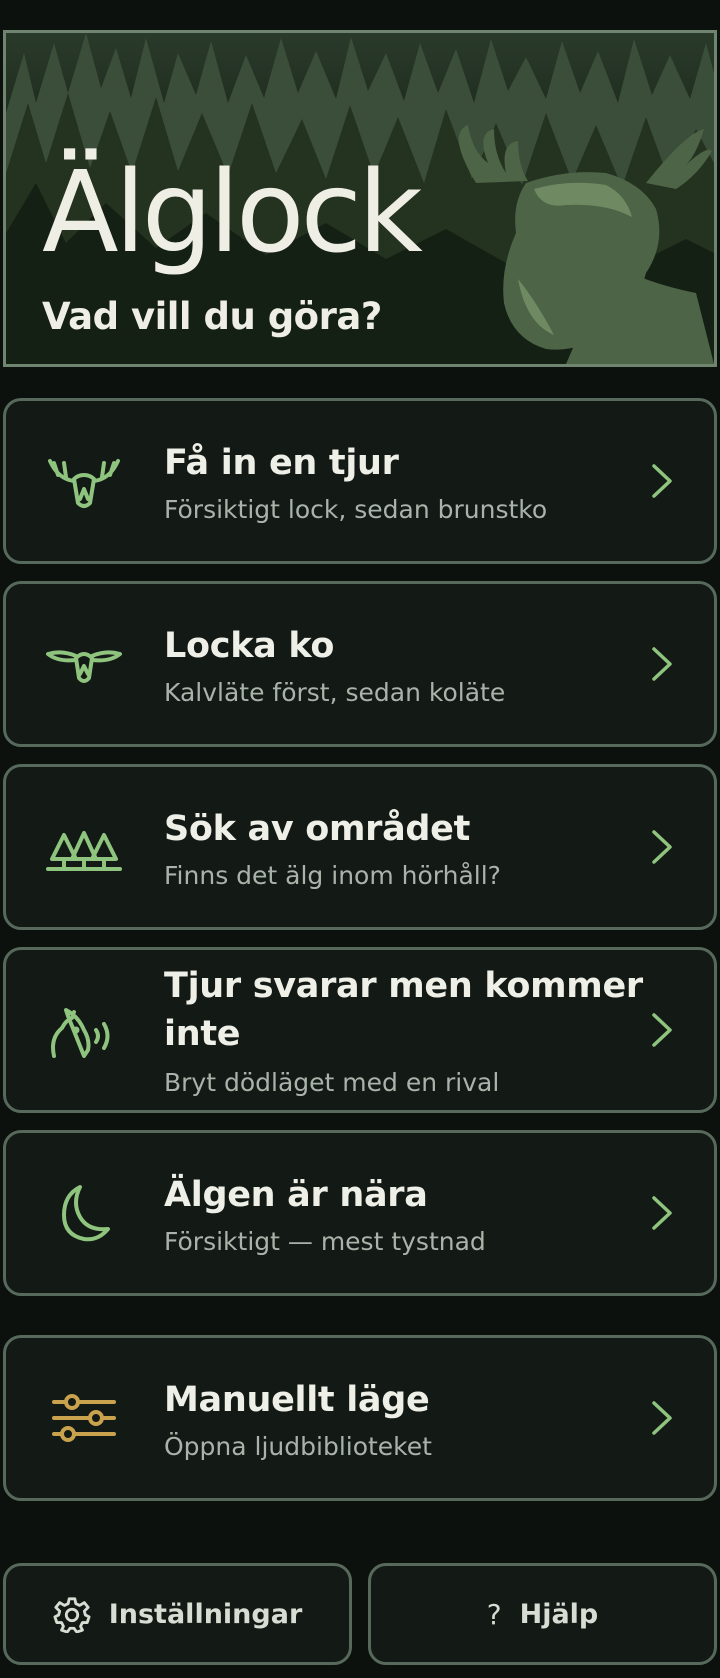  I want to click on moose-bull-icon, so click(84, 483).